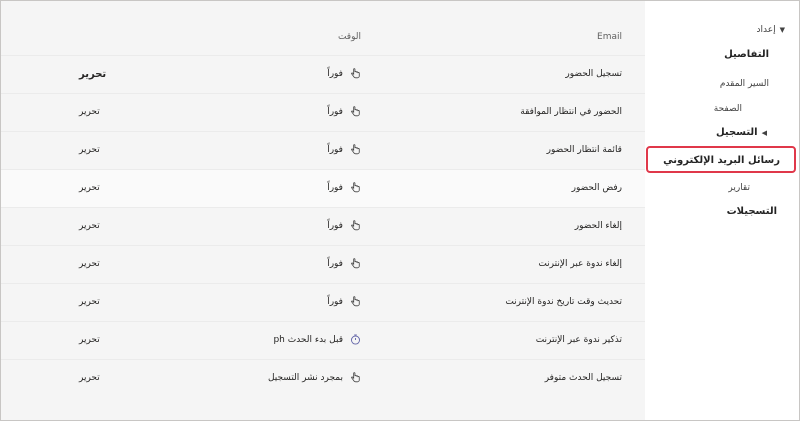 The height and width of the screenshot is (421, 800). I want to click on sidebar-item-label: إعداد, so click(766, 30).